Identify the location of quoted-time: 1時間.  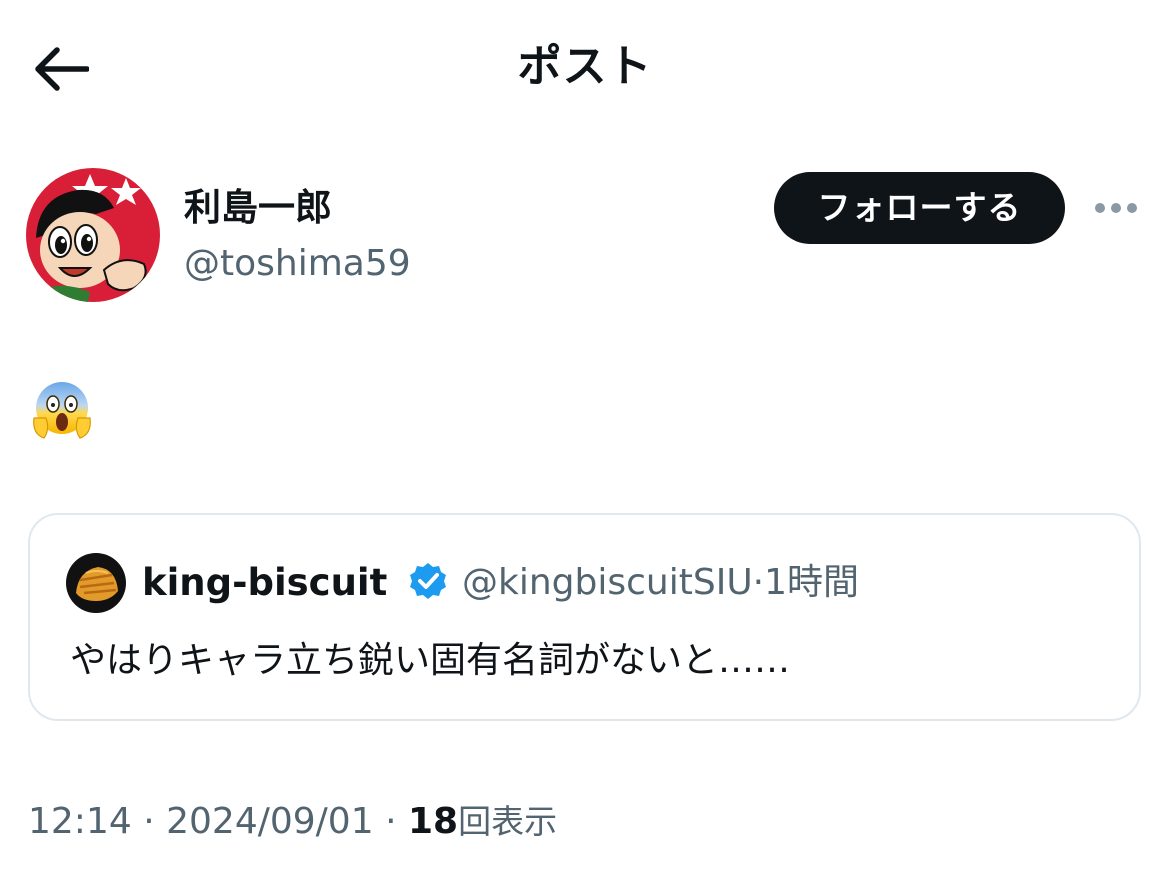
(812, 582).